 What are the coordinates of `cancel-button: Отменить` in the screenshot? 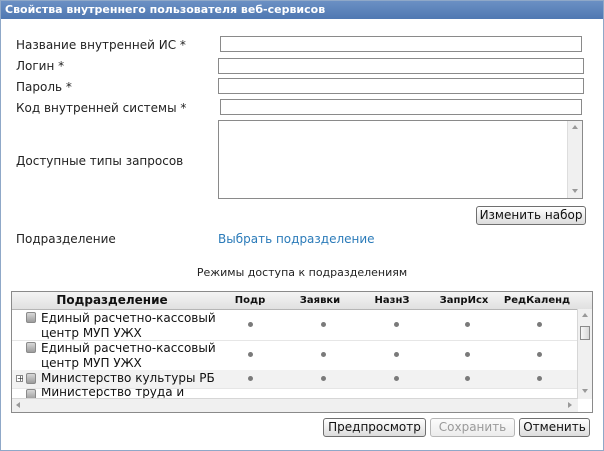 It's located at (554, 427).